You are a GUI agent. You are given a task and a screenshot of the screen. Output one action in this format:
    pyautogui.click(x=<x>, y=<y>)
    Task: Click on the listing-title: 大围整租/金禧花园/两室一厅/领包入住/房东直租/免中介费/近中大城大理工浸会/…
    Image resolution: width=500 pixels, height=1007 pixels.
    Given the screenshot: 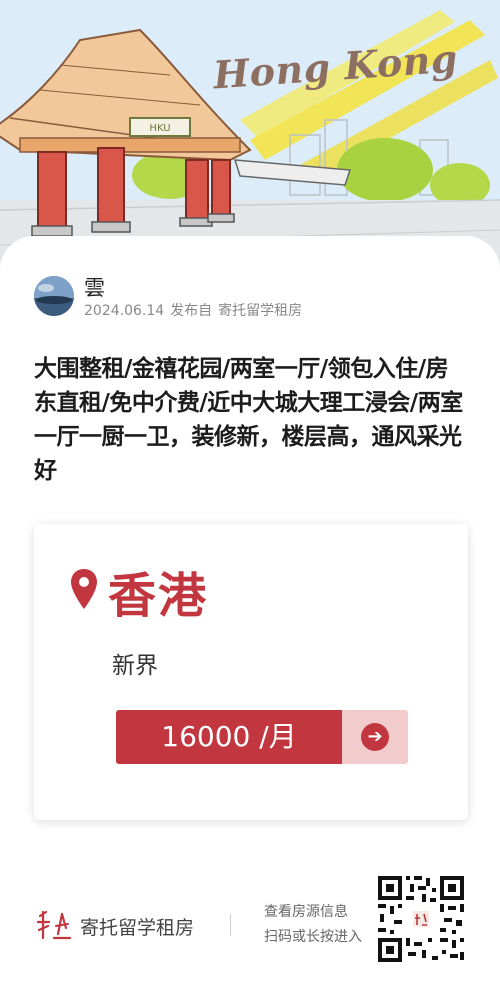 What is the action you would take?
    pyautogui.click(x=248, y=419)
    